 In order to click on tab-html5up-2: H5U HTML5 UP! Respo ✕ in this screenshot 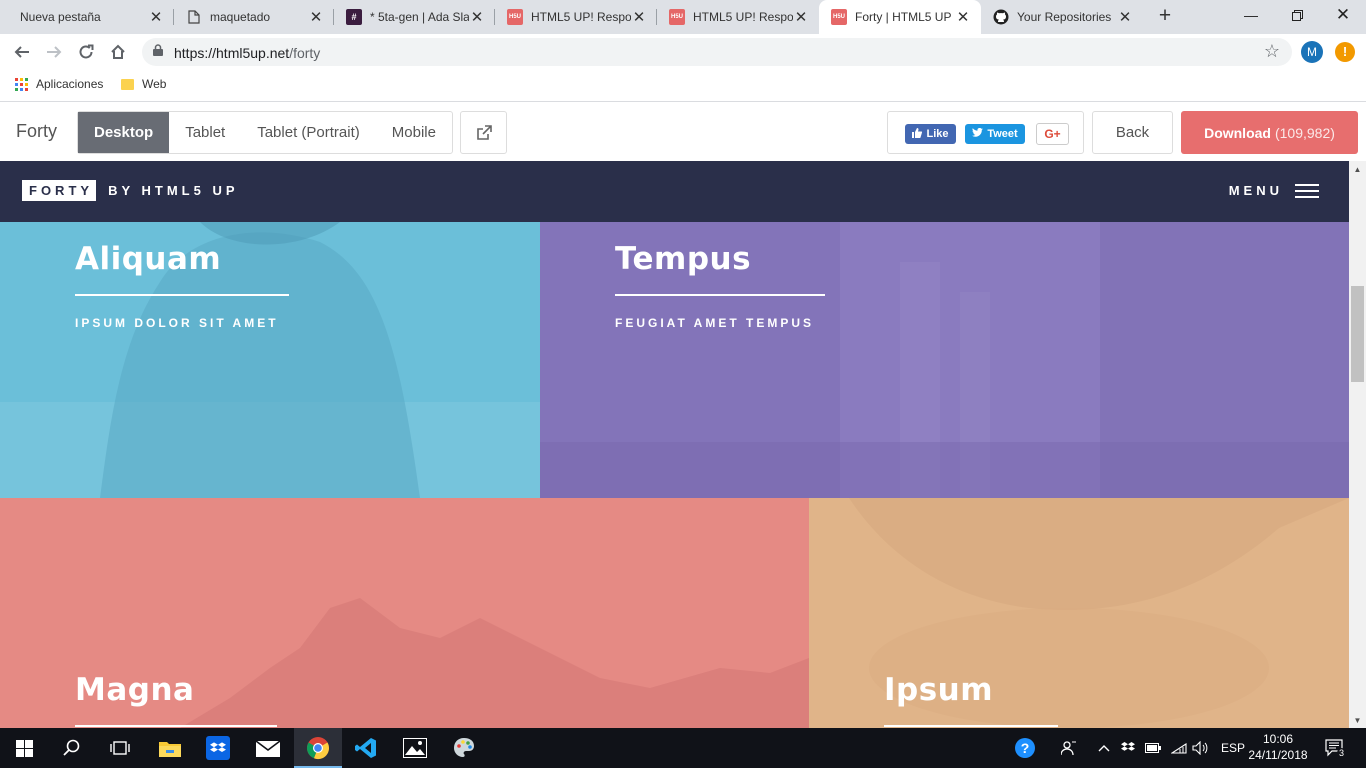, I will do `click(738, 17)`.